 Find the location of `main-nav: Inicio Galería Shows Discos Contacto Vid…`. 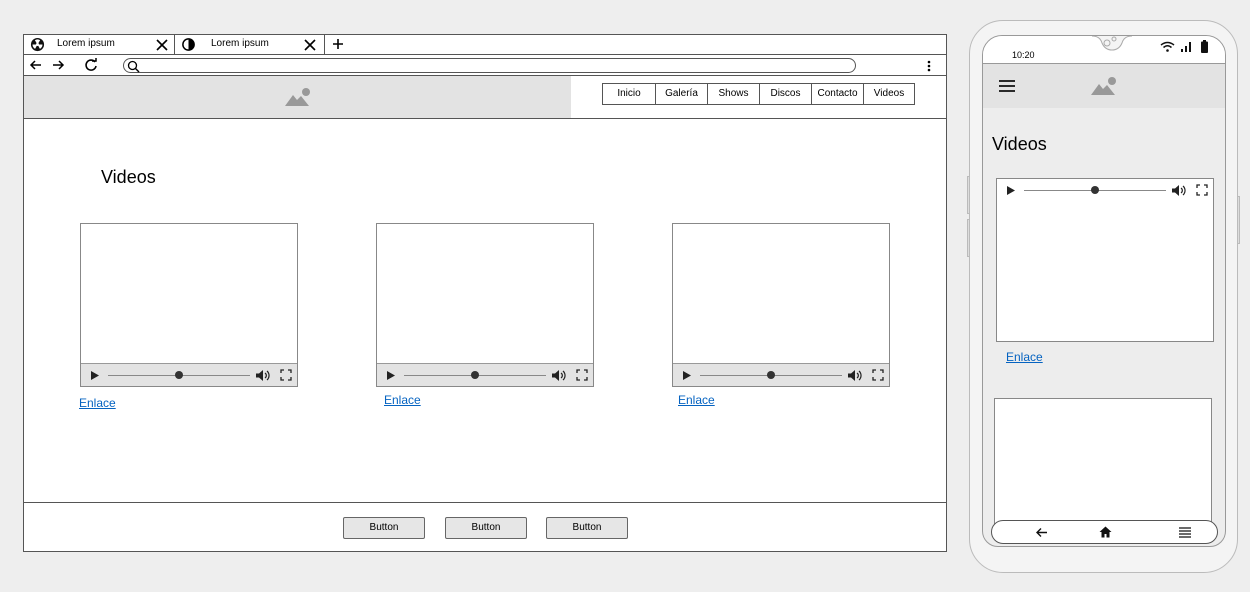

main-nav: Inicio Galería Shows Discos Contacto Vid… is located at coordinates (758, 94).